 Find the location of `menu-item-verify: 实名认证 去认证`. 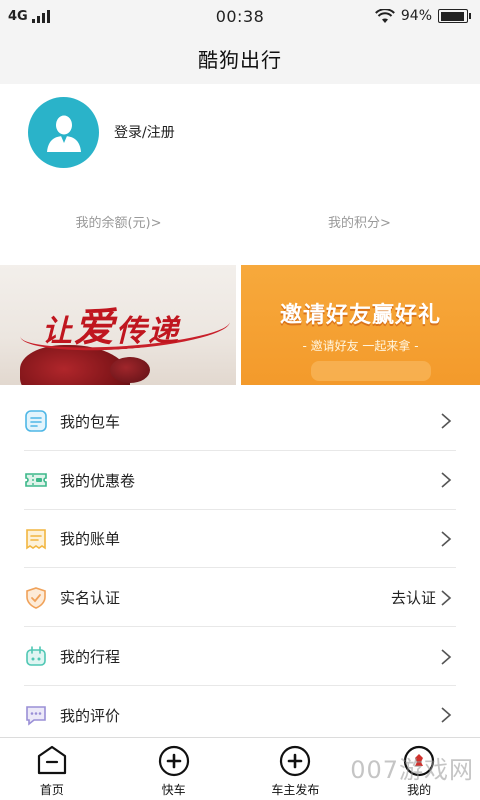

menu-item-verify: 实名认证 去认证 is located at coordinates (240, 597).